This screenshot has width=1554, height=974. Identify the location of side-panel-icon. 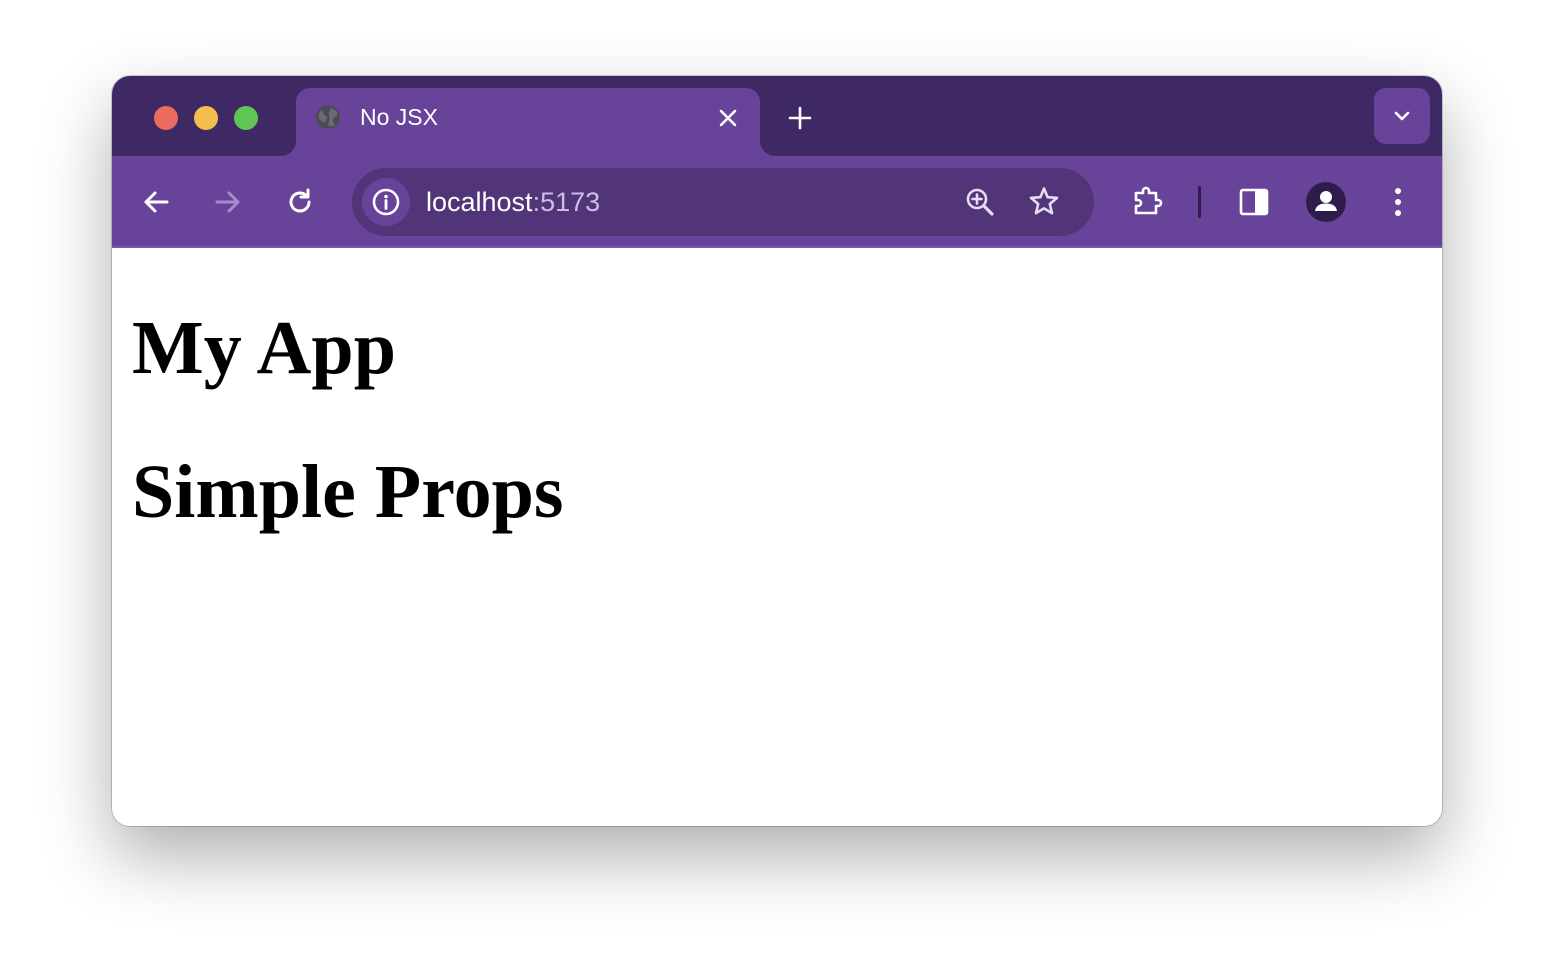
(1254, 202).